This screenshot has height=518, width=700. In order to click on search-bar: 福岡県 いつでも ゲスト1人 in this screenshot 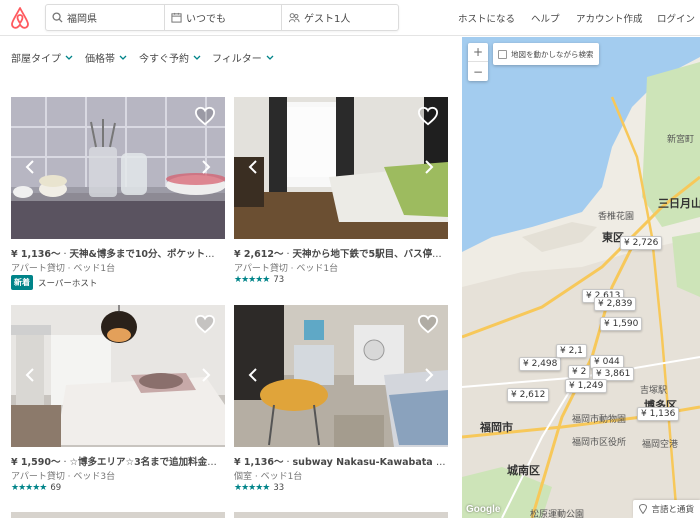, I will do `click(222, 17)`.